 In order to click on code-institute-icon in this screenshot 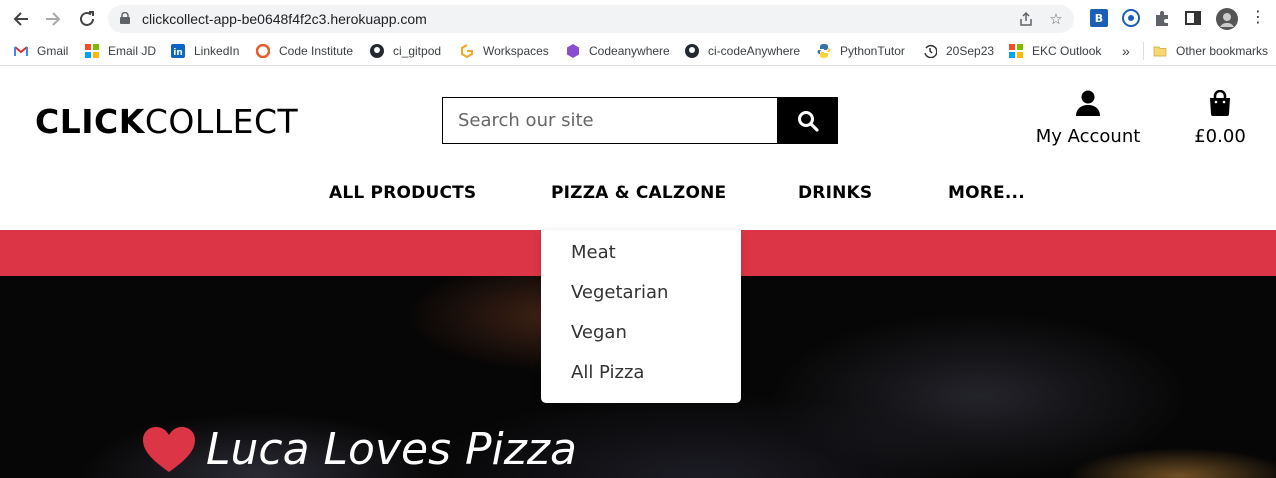, I will do `click(263, 51)`.